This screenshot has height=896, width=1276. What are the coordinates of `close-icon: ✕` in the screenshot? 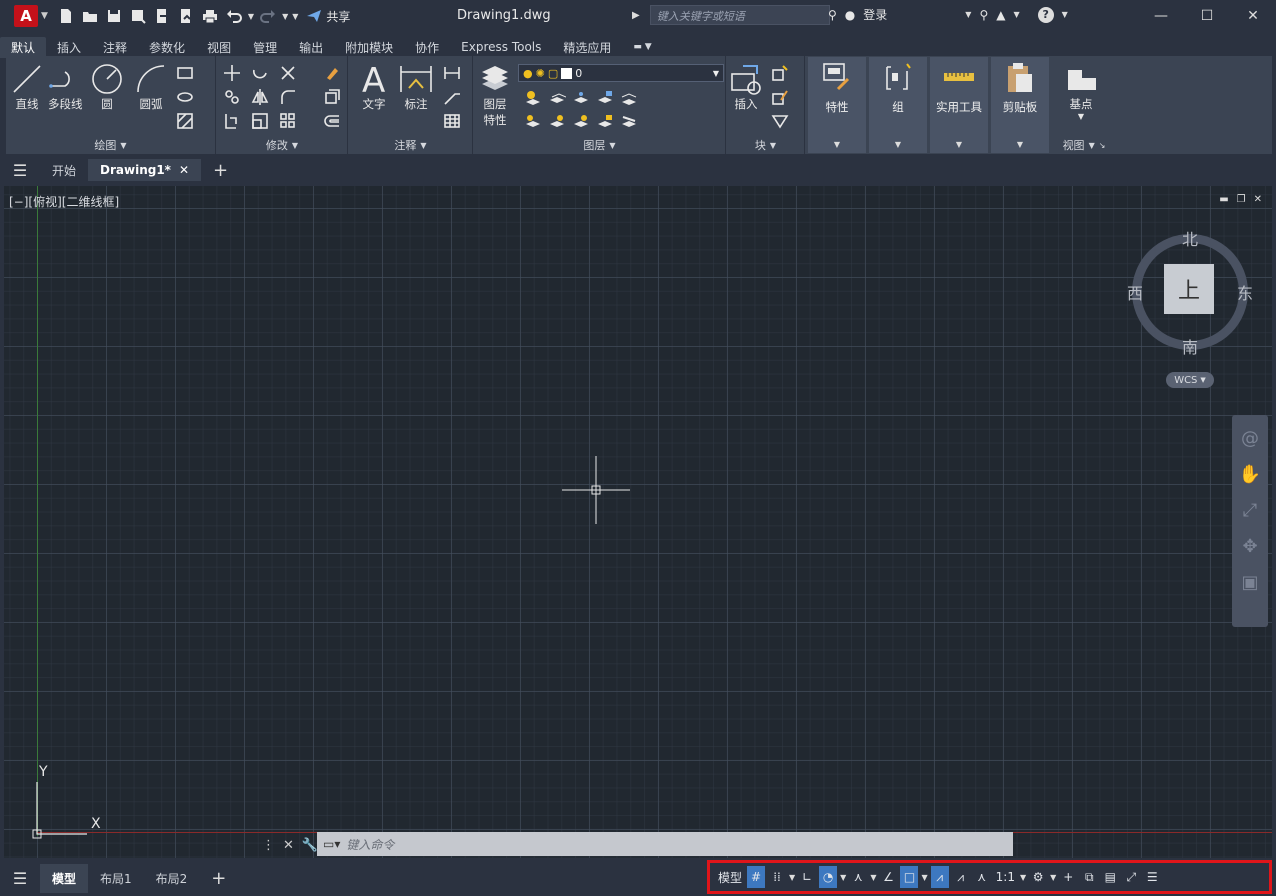 It's located at (1253, 16).